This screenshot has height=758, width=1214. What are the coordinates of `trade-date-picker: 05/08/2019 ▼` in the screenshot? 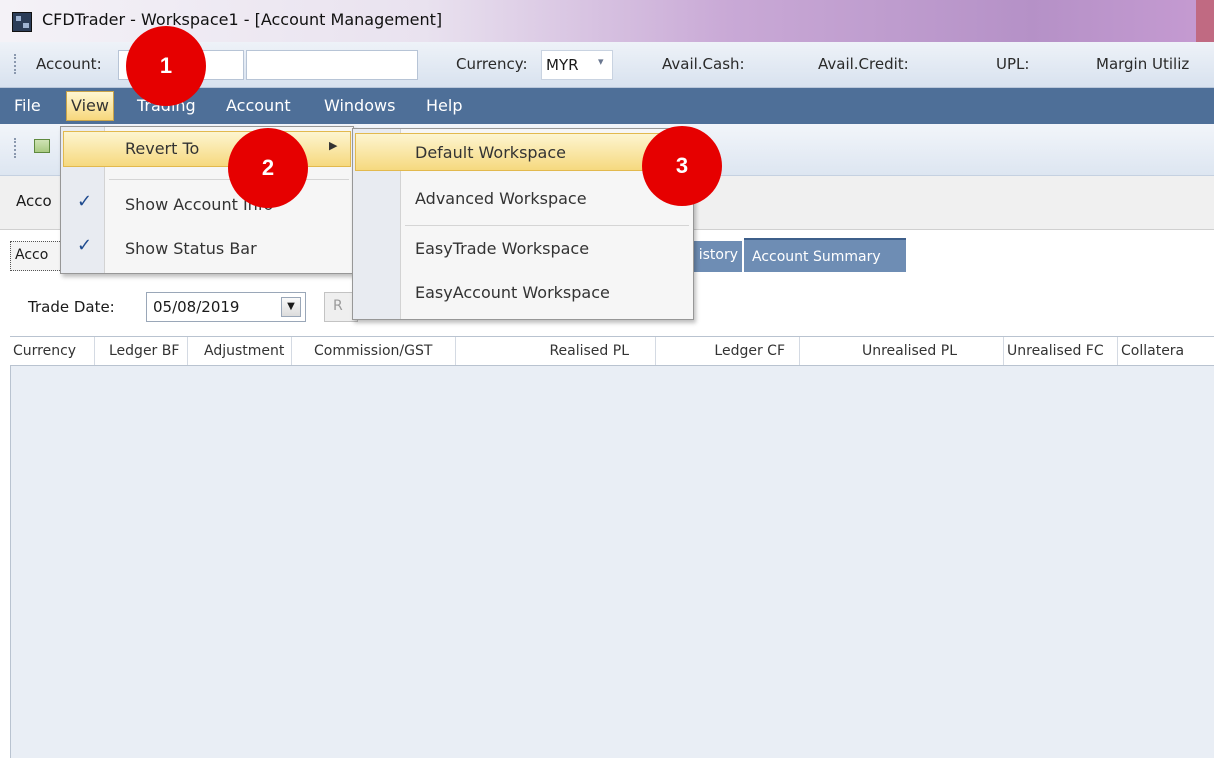 It's located at (226, 307).